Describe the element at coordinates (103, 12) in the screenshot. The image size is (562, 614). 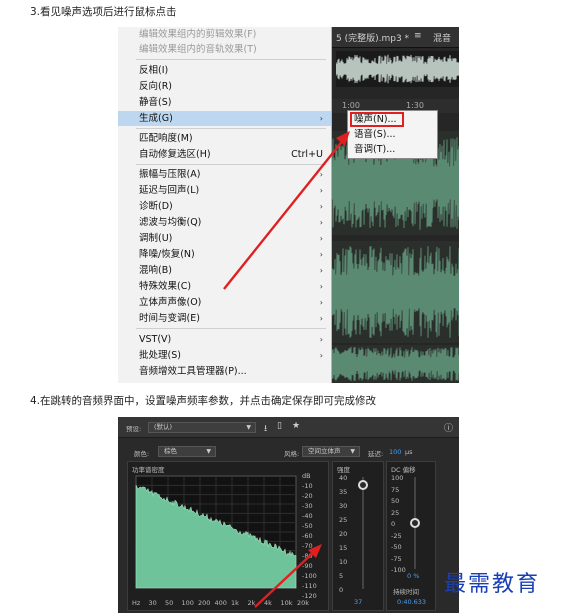
I see `step3-caption: 3.看见噪声选项后进行鼠标点击` at that location.